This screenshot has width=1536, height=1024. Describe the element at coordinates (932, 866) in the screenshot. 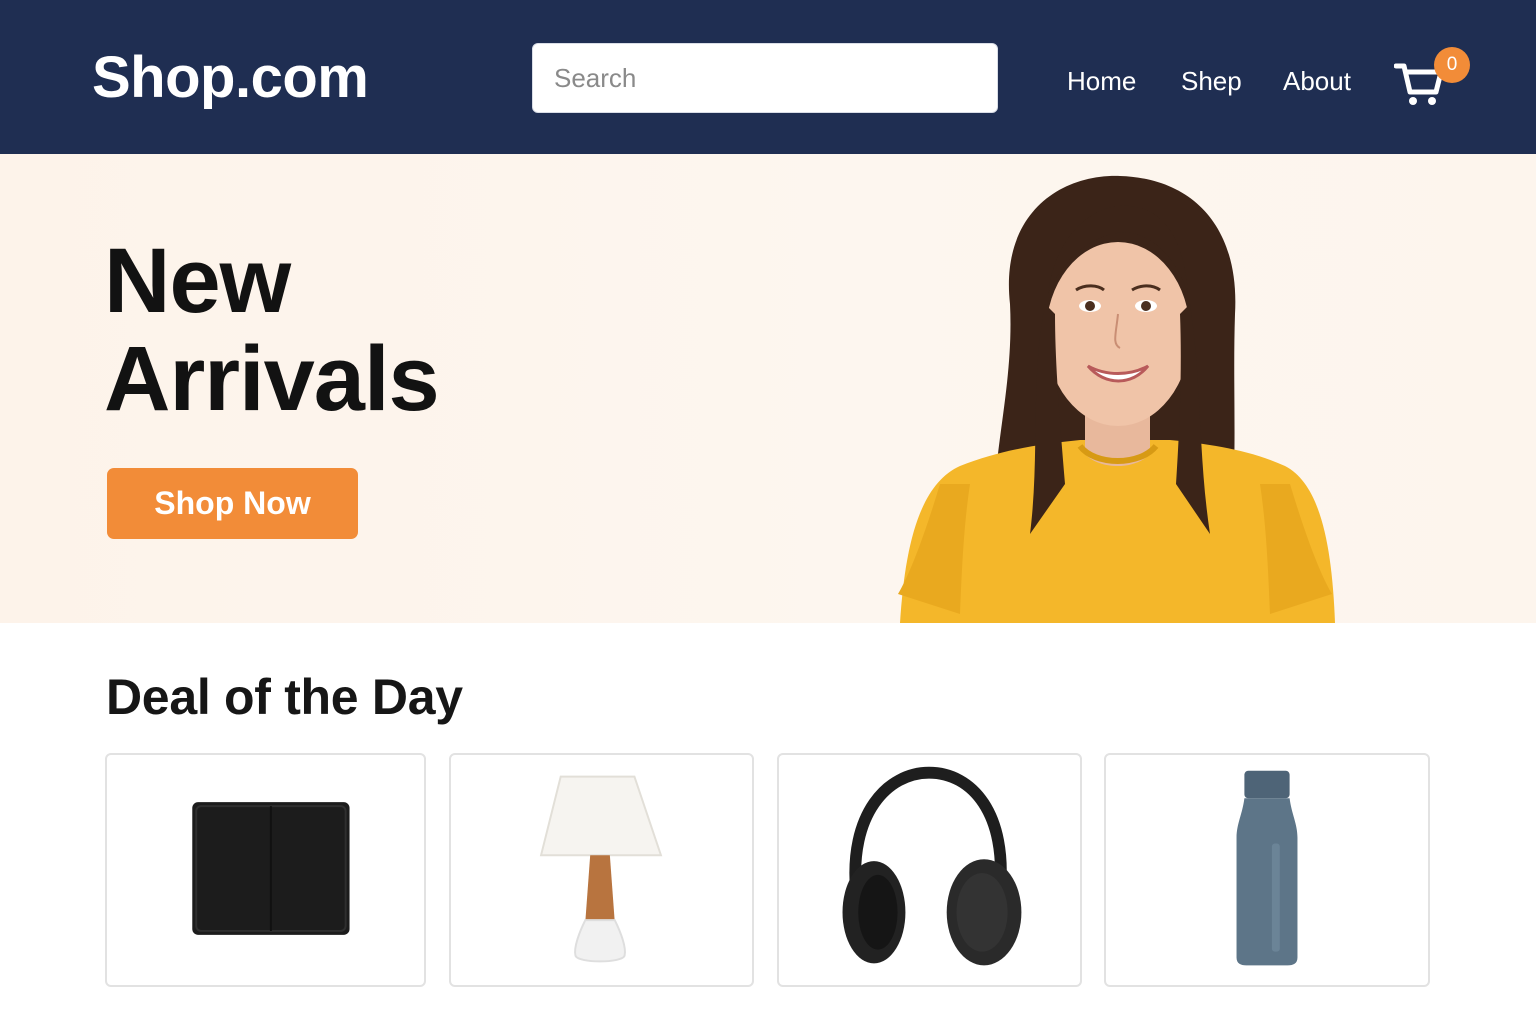

I see `headphones-image` at that location.